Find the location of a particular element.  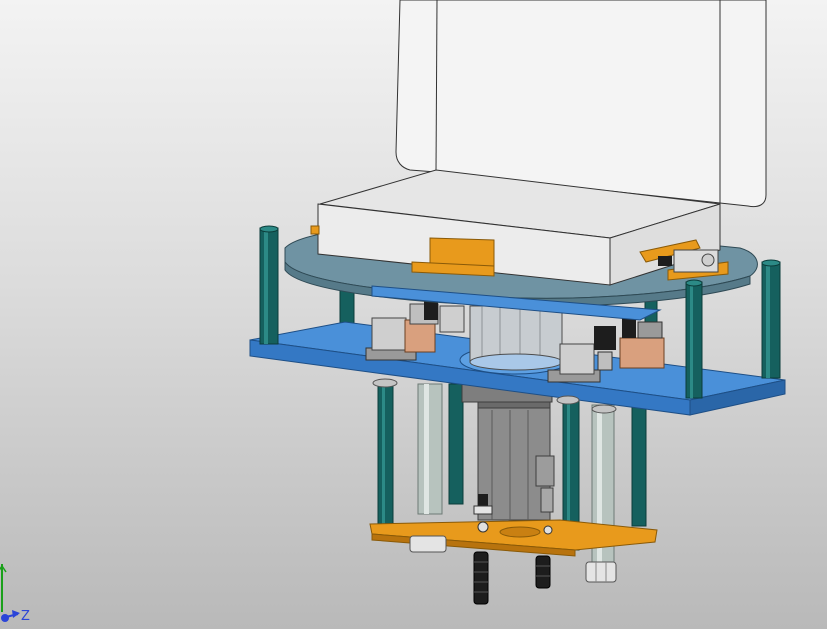

central-coupling is located at coordinates (516, 338).